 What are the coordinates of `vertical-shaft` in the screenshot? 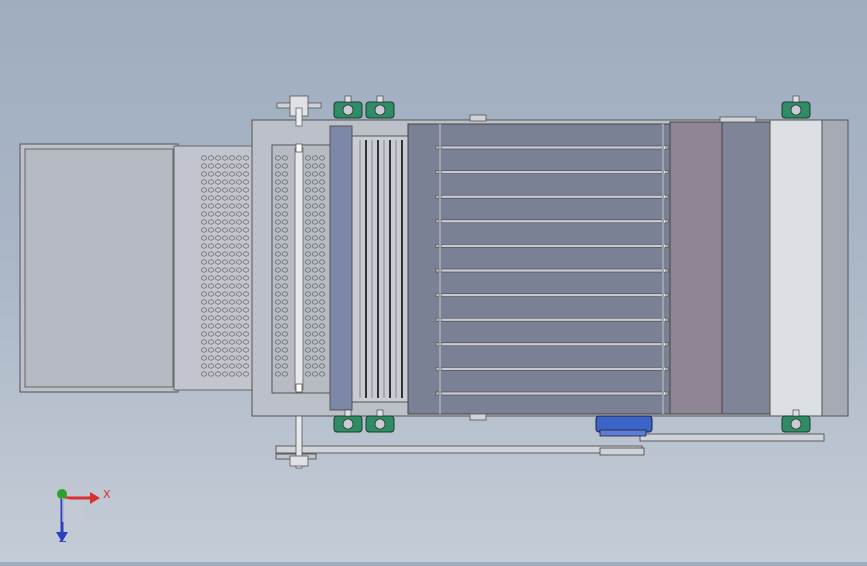 It's located at (299, 269).